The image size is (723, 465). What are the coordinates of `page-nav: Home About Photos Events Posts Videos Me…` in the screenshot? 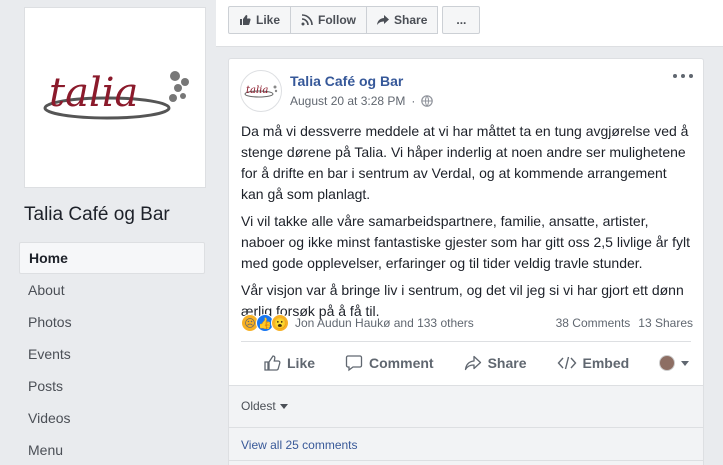 It's located at (112, 353).